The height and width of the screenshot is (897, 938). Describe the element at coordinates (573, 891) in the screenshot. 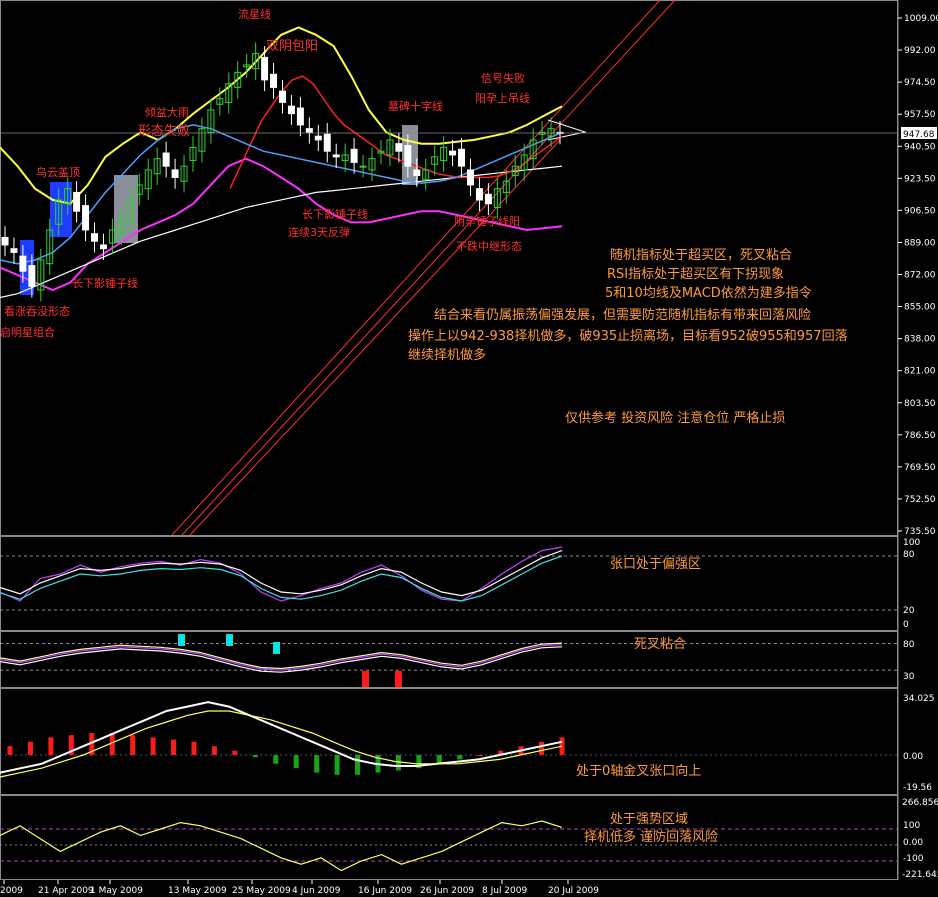

I see `date-axis-label: 20 Jul 2009` at that location.